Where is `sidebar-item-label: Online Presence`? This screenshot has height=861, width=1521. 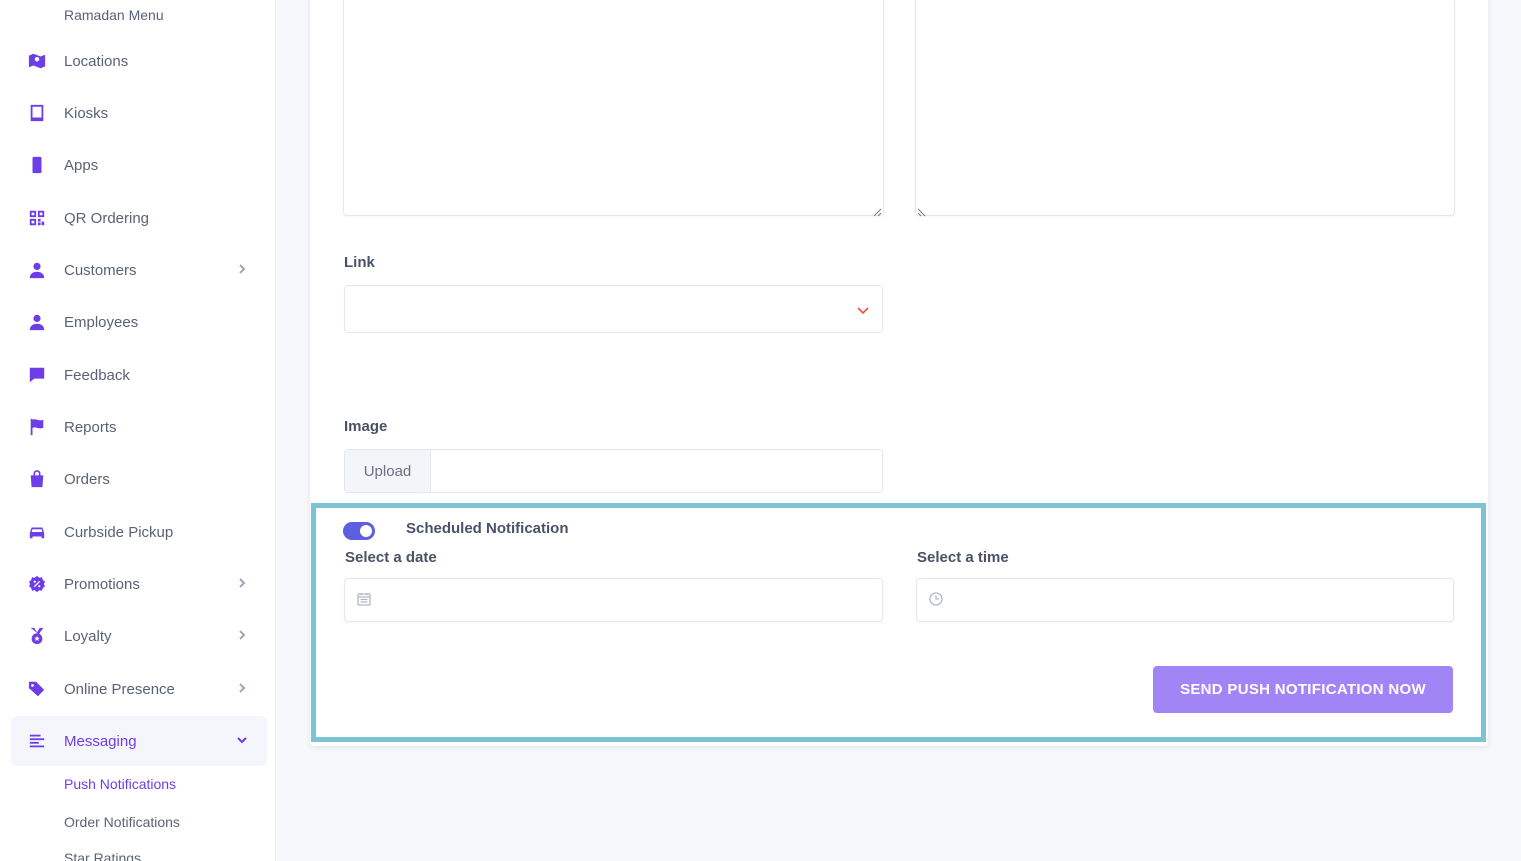 sidebar-item-label: Online Presence is located at coordinates (119, 689).